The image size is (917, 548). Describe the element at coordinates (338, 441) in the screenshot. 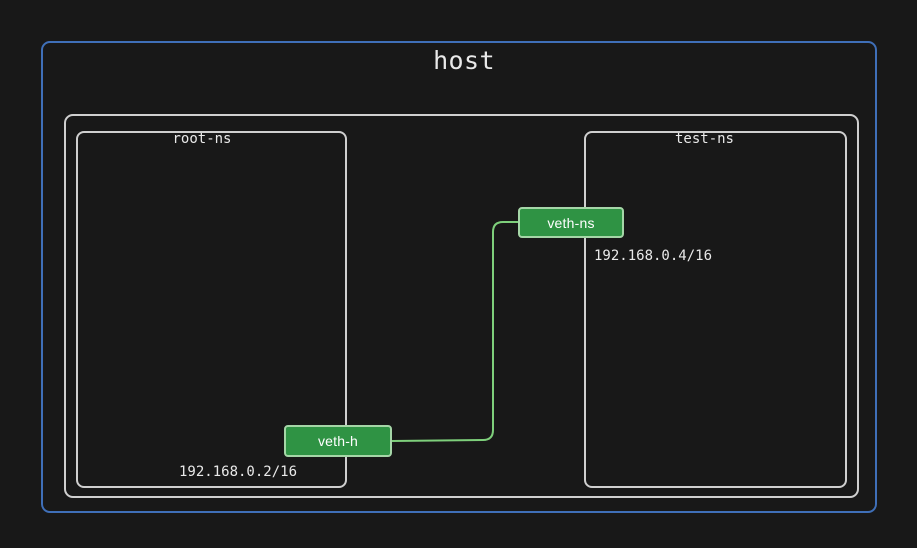

I see `veth-h-interface: veth-h` at that location.